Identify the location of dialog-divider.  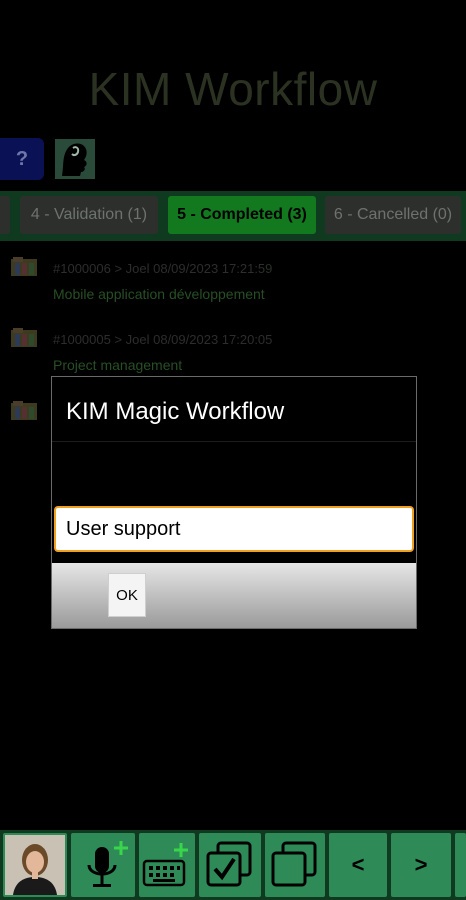
(234, 441).